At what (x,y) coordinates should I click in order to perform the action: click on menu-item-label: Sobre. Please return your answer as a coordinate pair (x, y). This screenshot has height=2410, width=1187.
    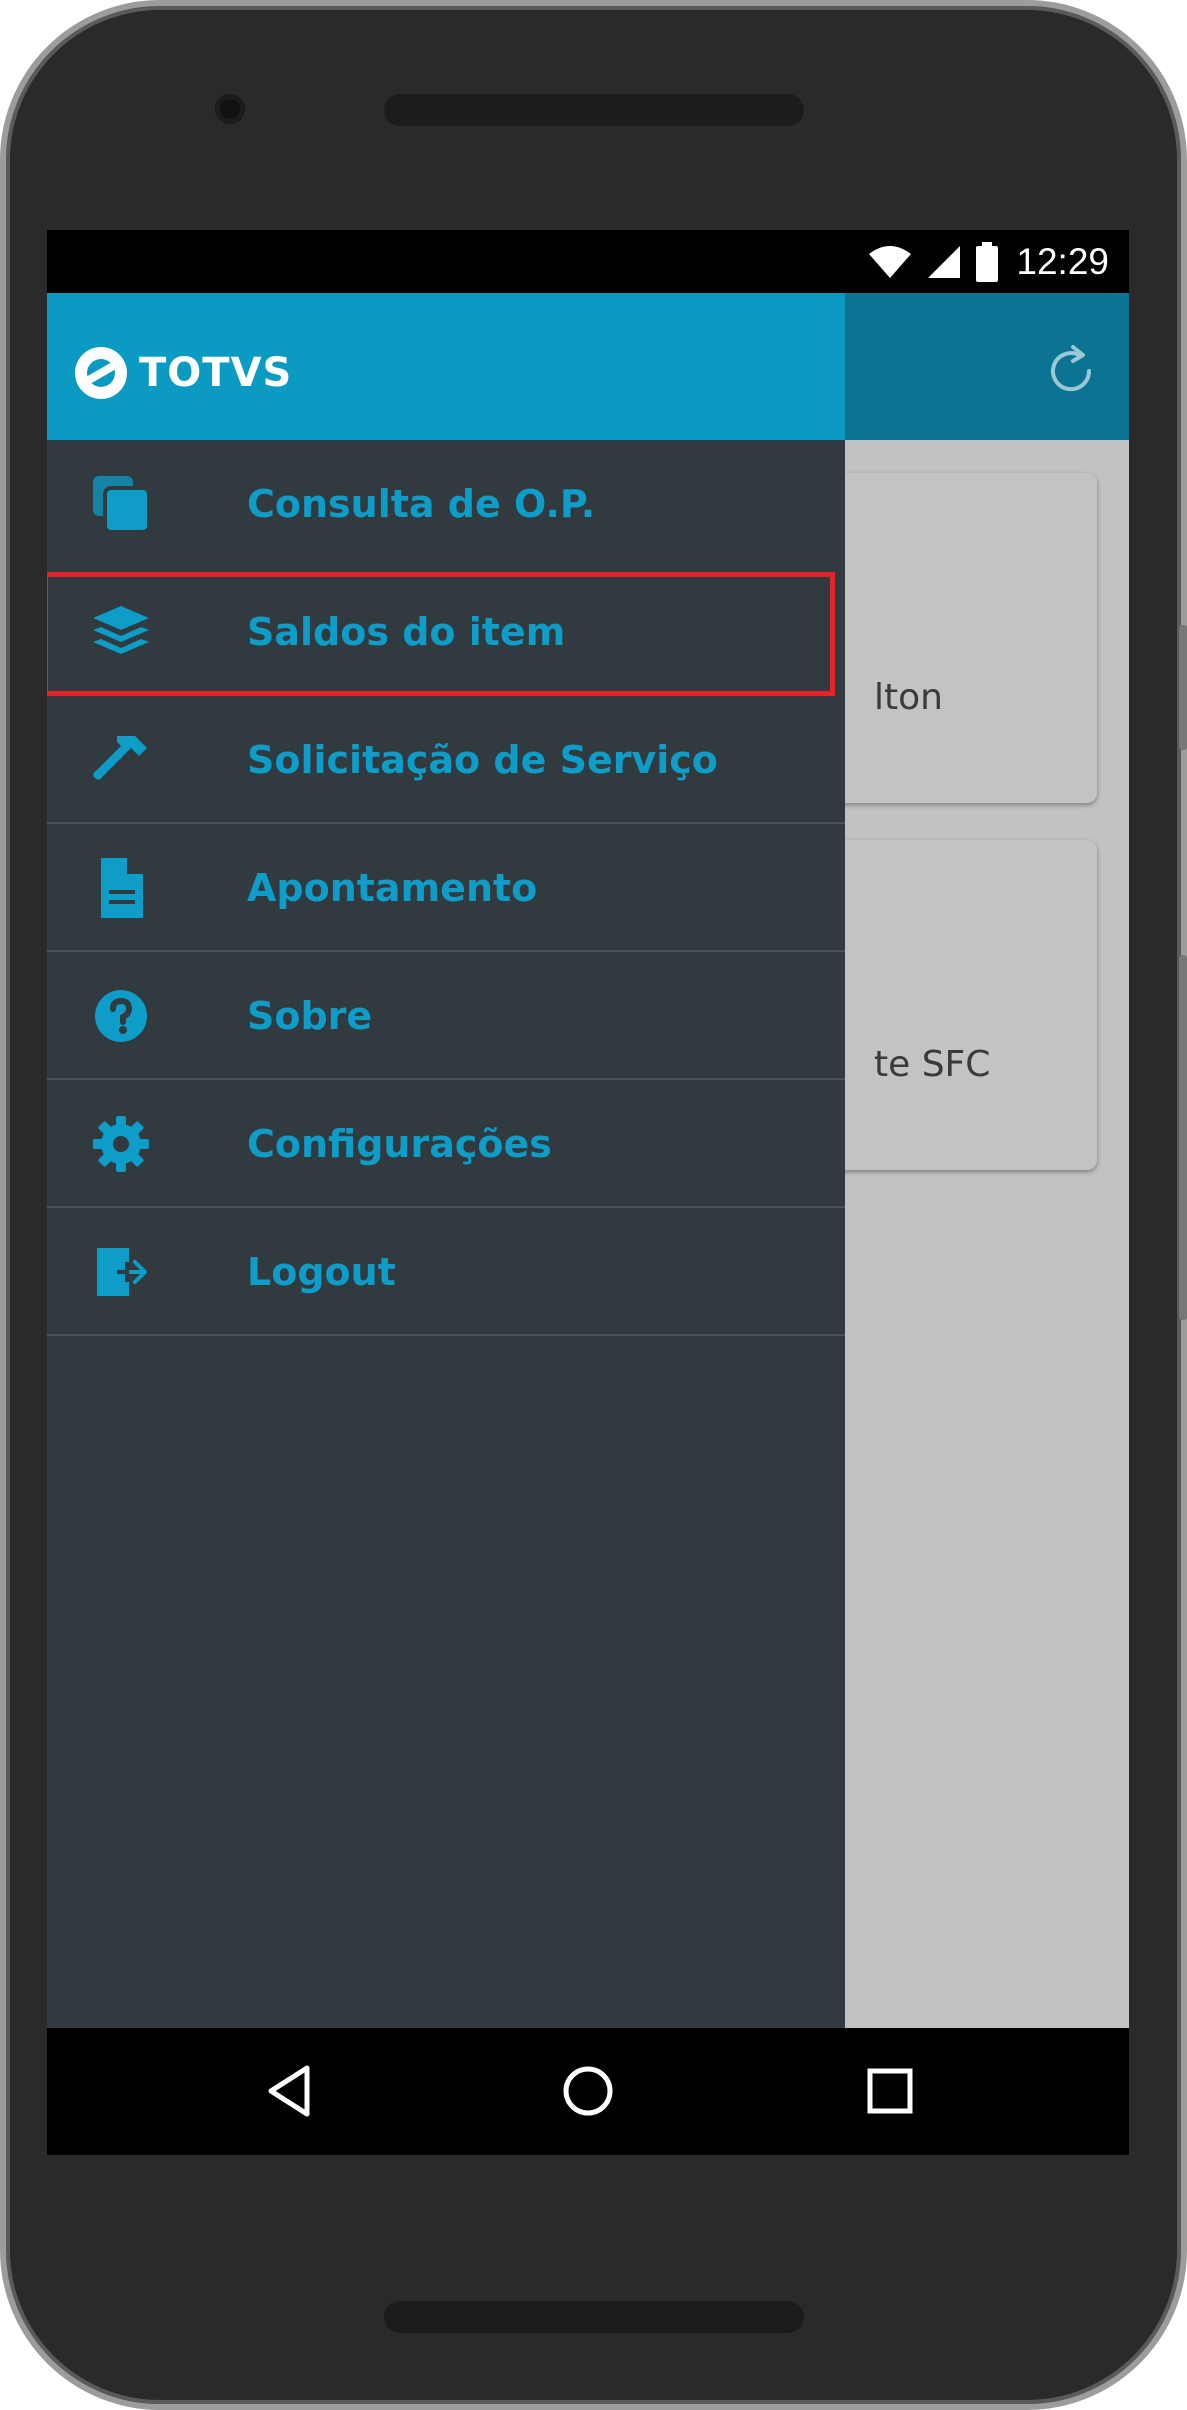
    Looking at the image, I should click on (310, 1016).